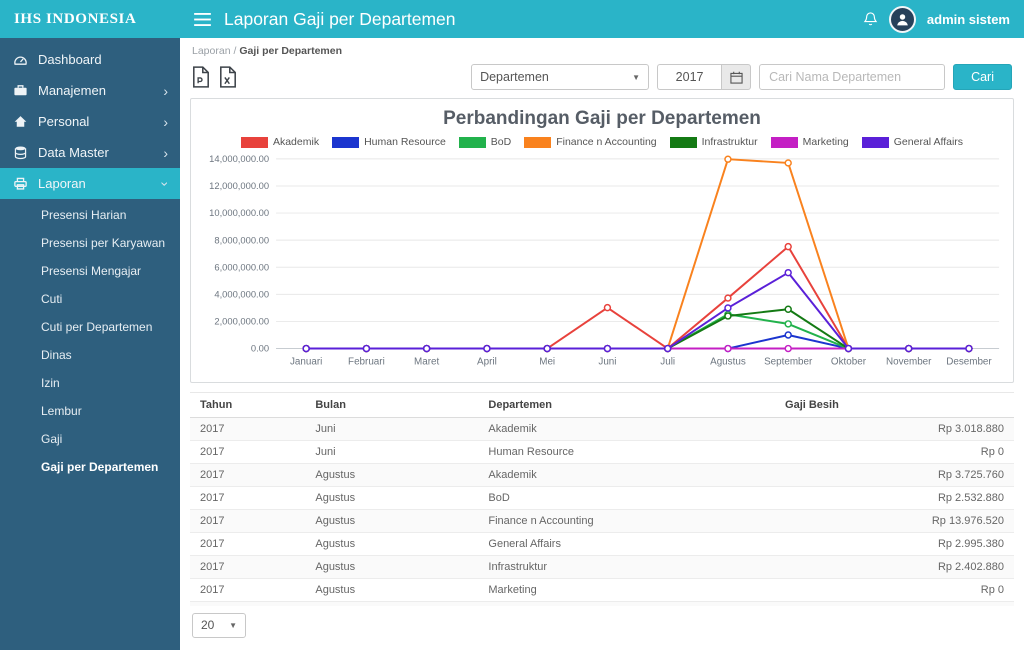 This screenshot has width=1024, height=650. What do you see at coordinates (90, 467) in the screenshot?
I see `sidebar-subitem-gaji-per-departemen: Gaji per Departemen` at bounding box center [90, 467].